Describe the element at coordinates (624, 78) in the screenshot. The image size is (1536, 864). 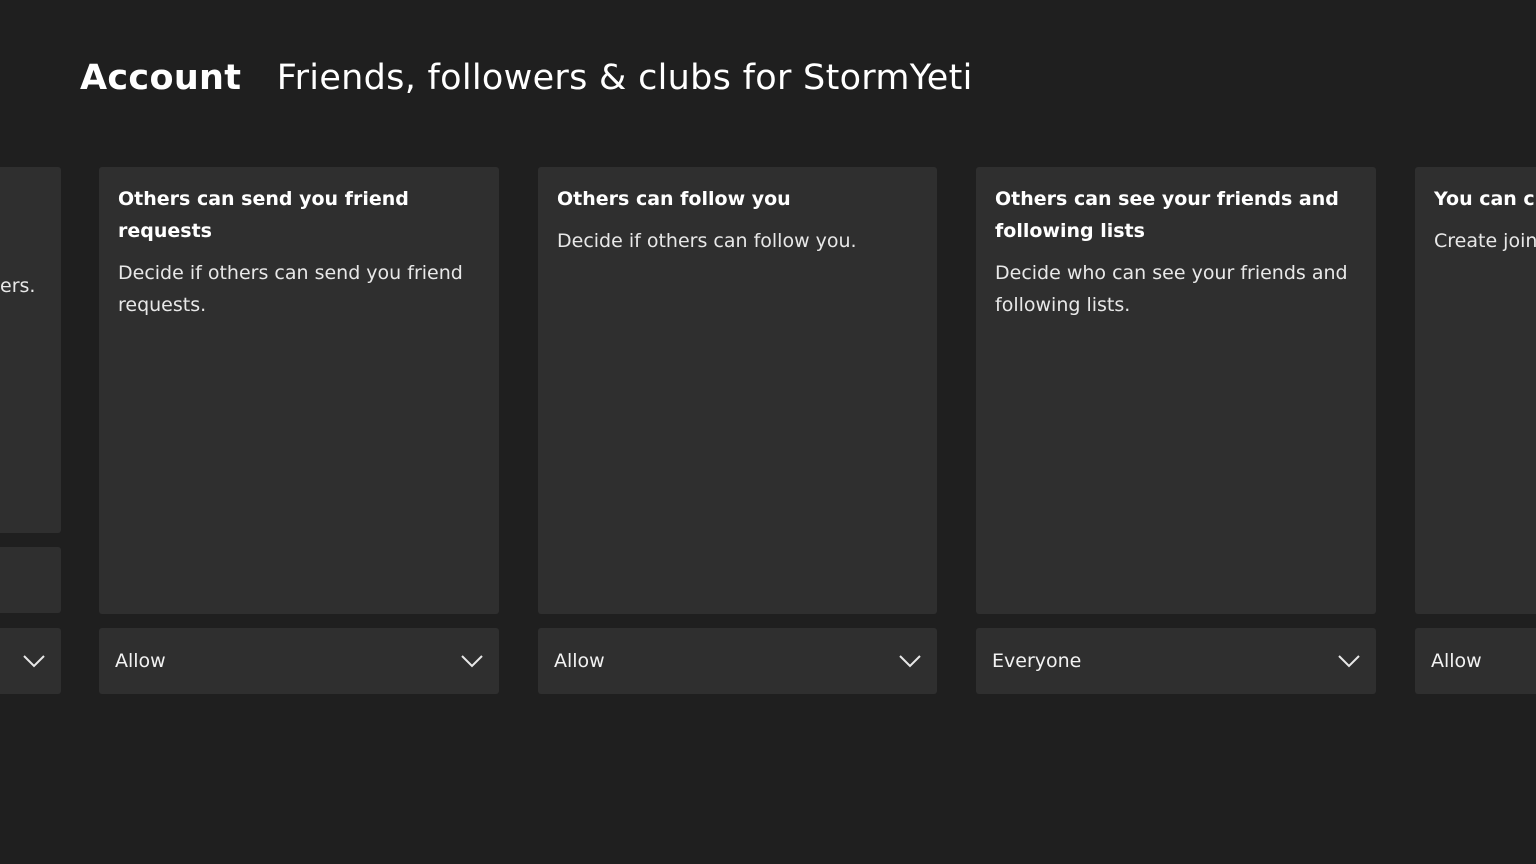
I see `page-title: Friends, followers & clubs for StormYeti` at that location.